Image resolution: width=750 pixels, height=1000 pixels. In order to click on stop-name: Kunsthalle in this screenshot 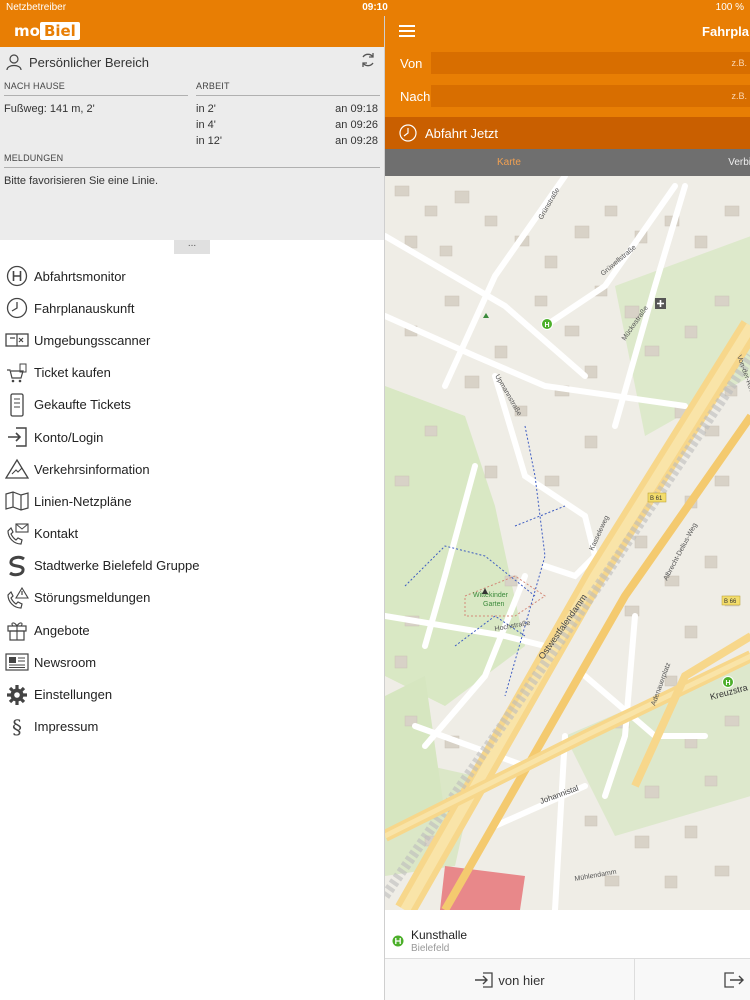, I will do `click(439, 935)`.